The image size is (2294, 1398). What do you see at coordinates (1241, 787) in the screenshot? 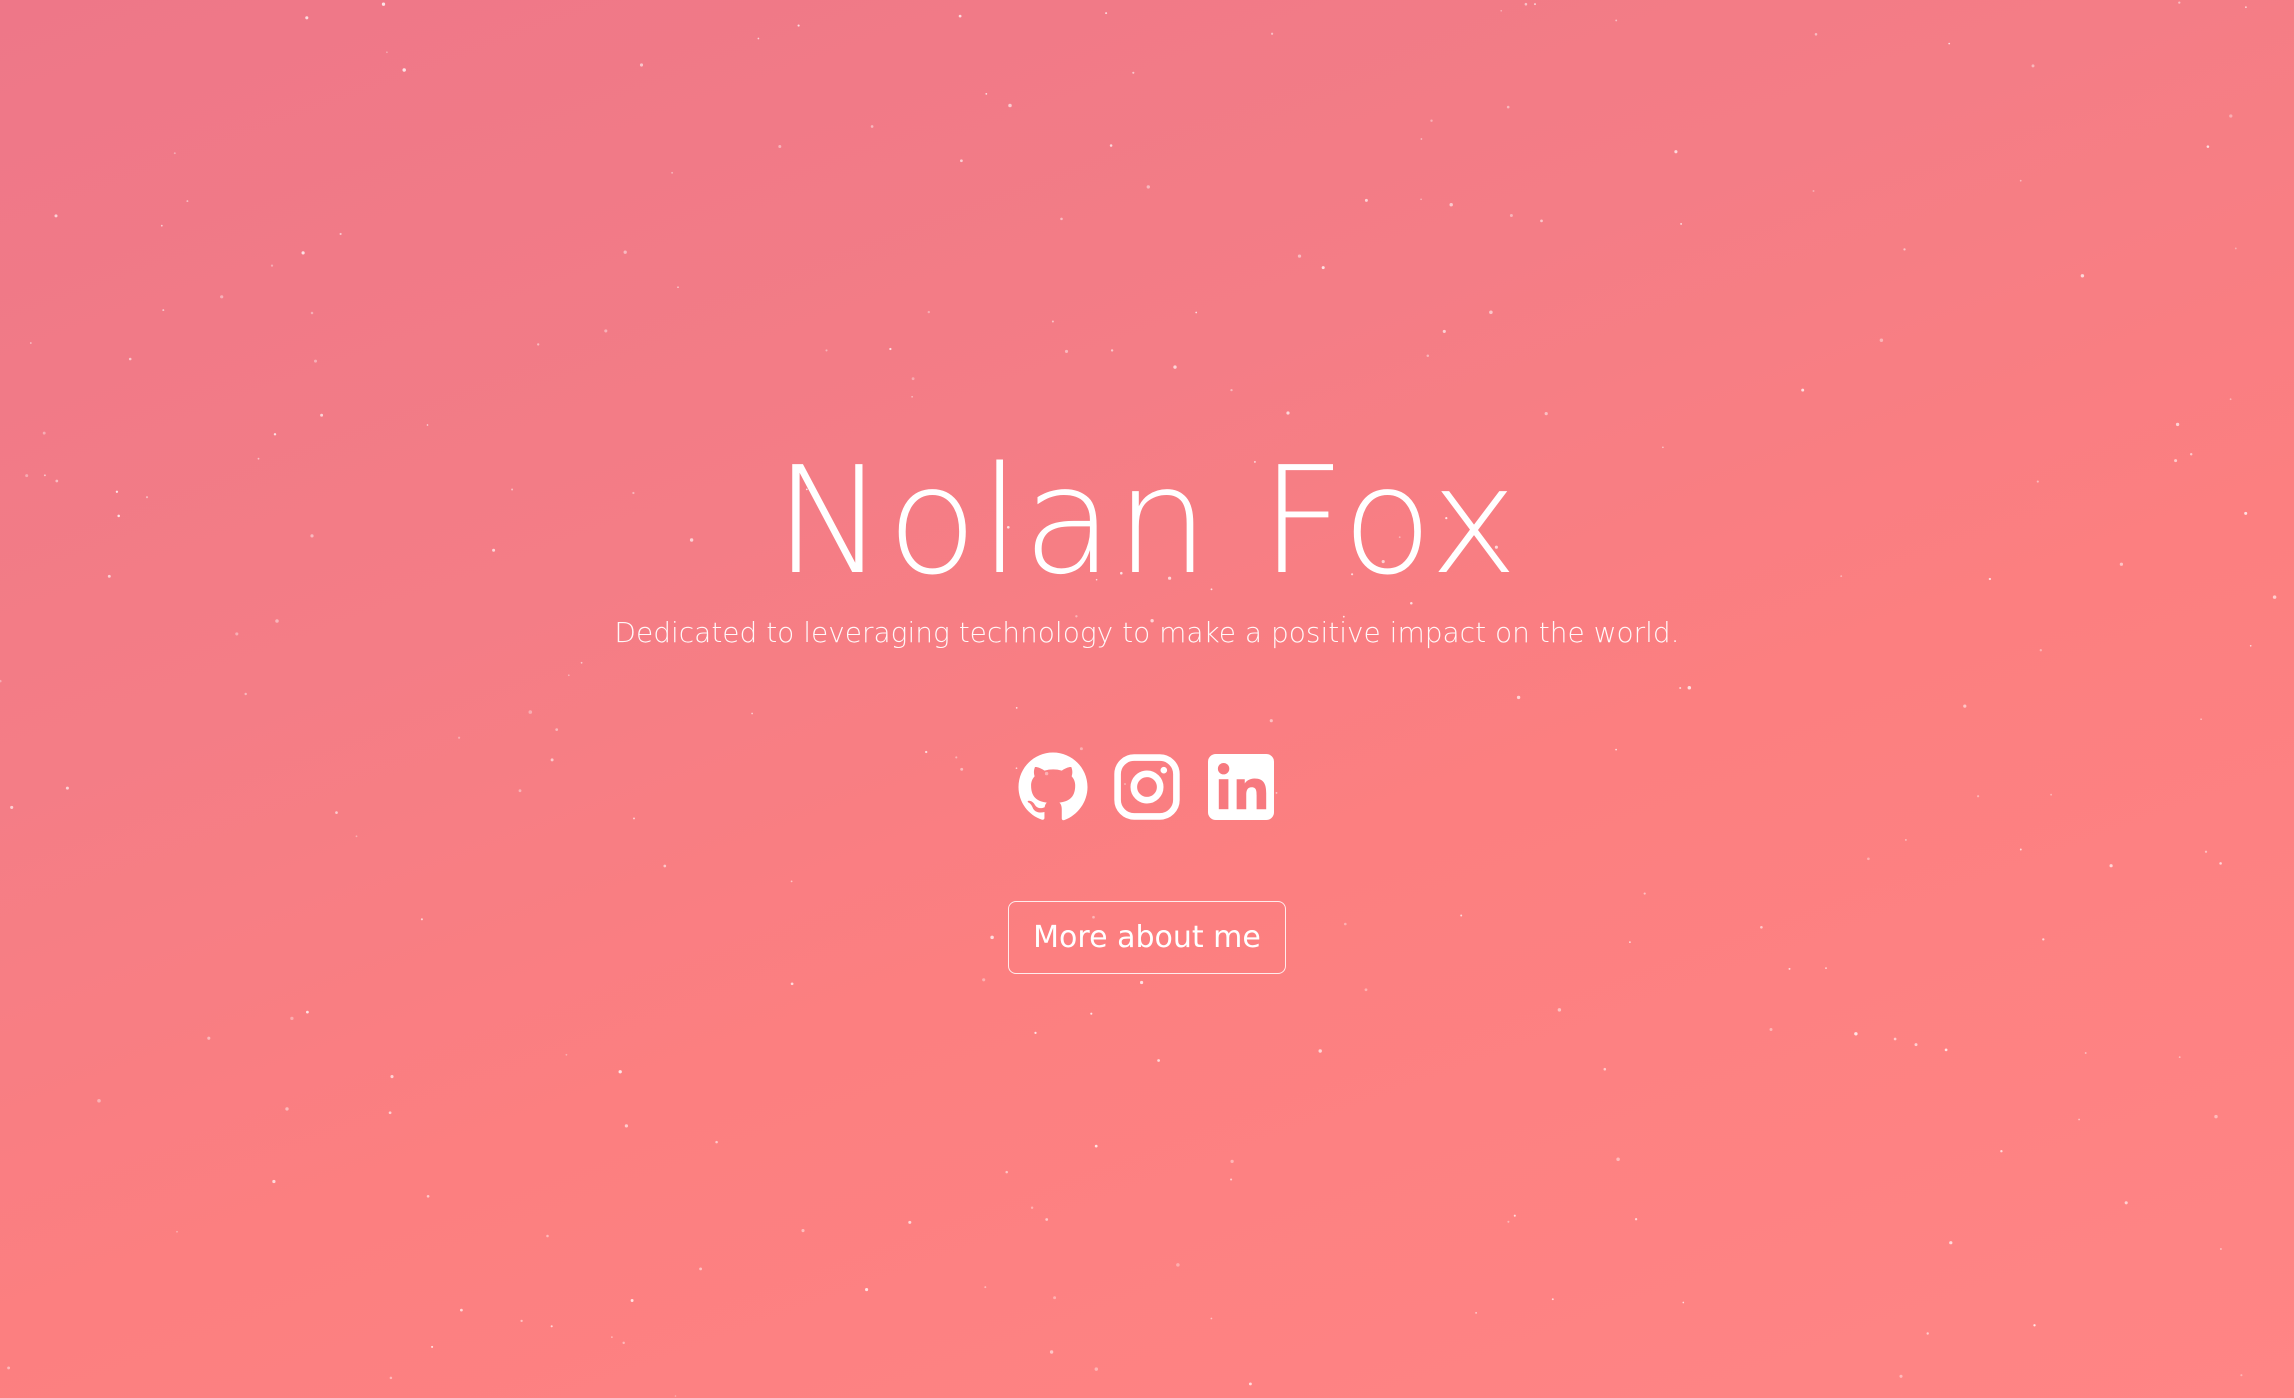
I see `linkedin-link` at bounding box center [1241, 787].